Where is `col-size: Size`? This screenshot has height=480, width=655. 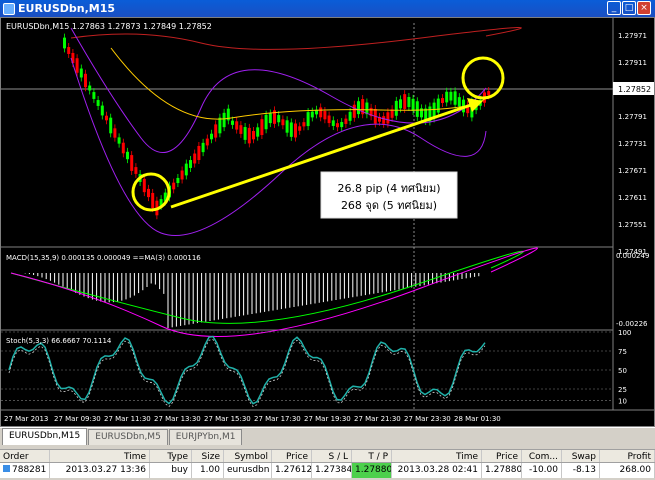
col-size: Size is located at coordinates (208, 456).